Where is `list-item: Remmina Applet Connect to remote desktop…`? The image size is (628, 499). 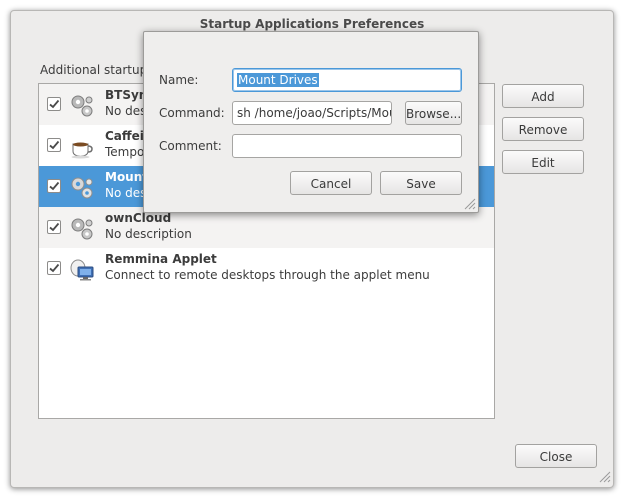 list-item: Remmina Applet Connect to remote desktop… is located at coordinates (266, 268).